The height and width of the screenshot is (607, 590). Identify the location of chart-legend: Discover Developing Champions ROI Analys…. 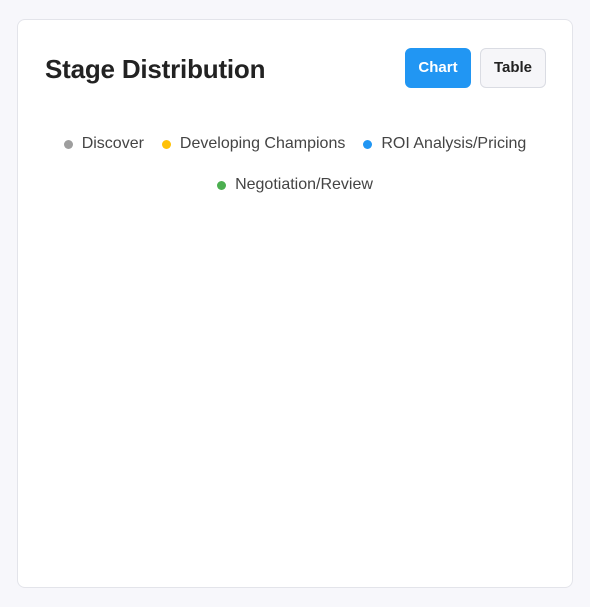
(295, 164).